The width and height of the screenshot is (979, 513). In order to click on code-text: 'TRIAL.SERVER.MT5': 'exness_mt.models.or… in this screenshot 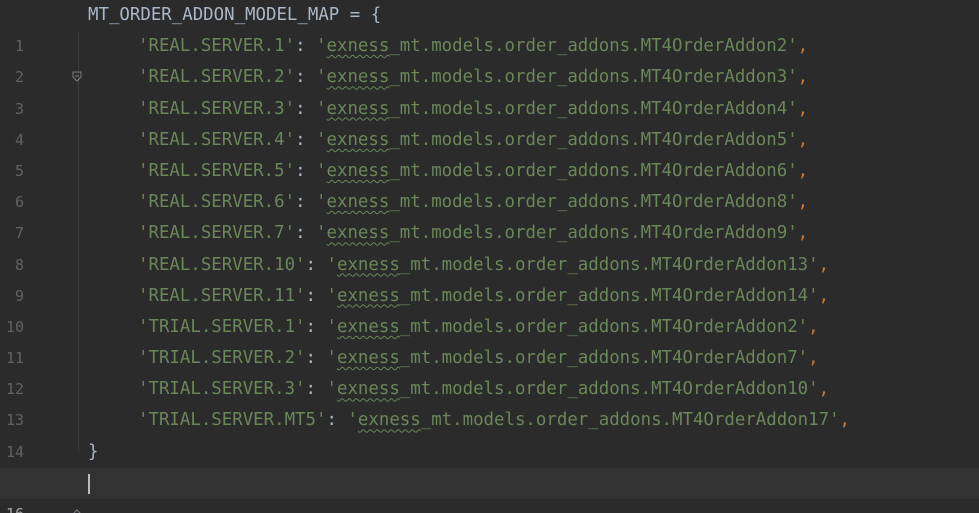, I will do `click(469, 420)`.